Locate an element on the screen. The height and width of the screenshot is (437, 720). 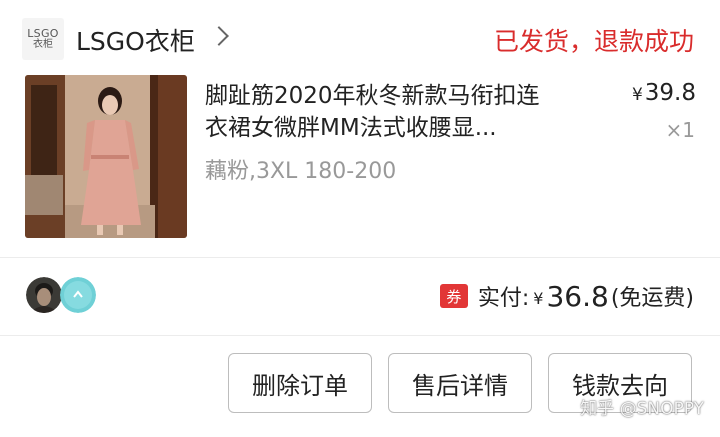
product-image is located at coordinates (106, 156).